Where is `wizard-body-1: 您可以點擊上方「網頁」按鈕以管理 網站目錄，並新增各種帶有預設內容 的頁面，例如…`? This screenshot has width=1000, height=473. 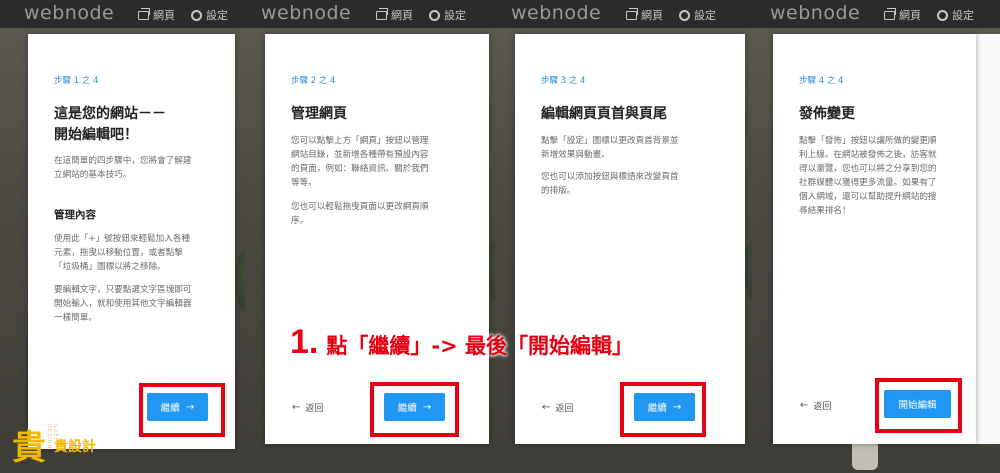
wizard-body-1: 您可以點擊上方「網頁」按鈕以管理 網站目錄，並新增各種帶有預設內容 的頁面，例如… is located at coordinates (360, 162).